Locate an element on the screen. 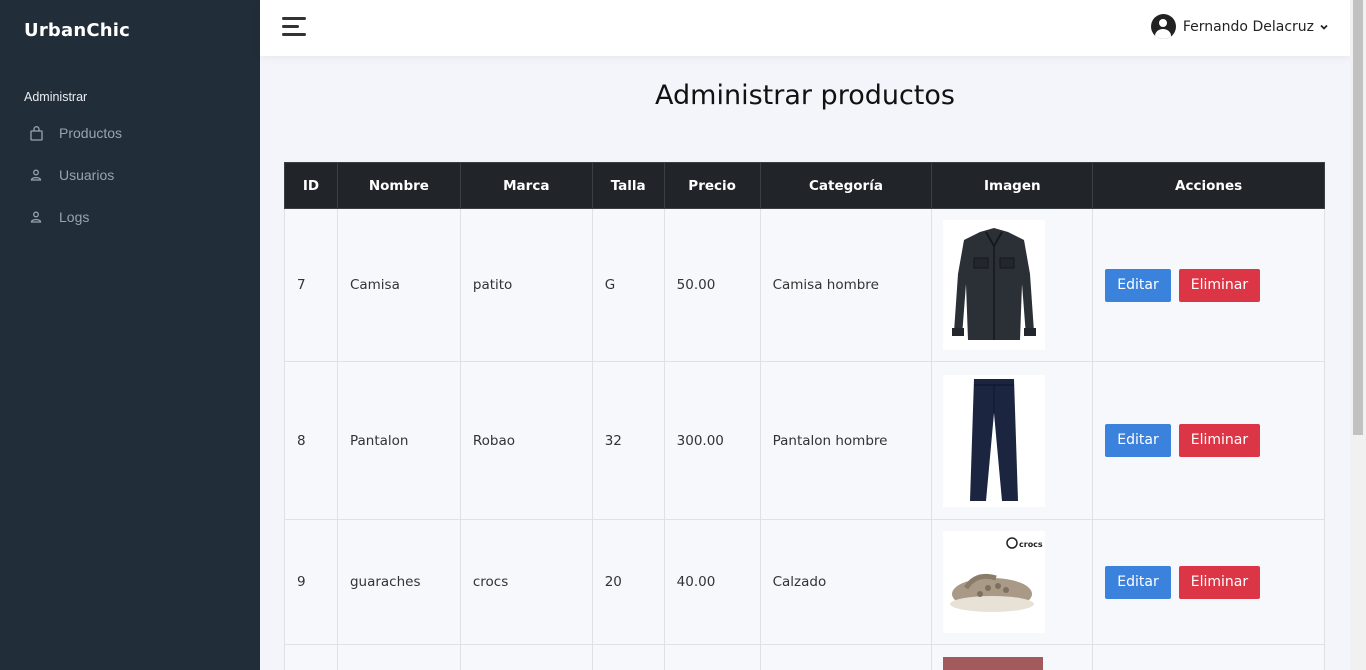 This screenshot has width=1366, height=670. table-row: 9 guaraches crocs 20 40.00 Calzado crocs is located at coordinates (804, 582).